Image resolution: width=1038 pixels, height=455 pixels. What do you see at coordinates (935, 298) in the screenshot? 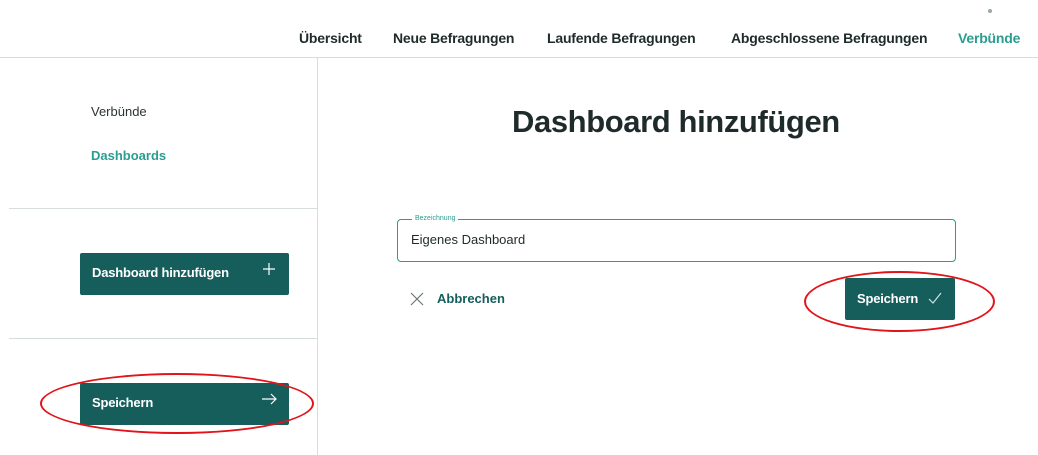
I see `checkmark-icon` at bounding box center [935, 298].